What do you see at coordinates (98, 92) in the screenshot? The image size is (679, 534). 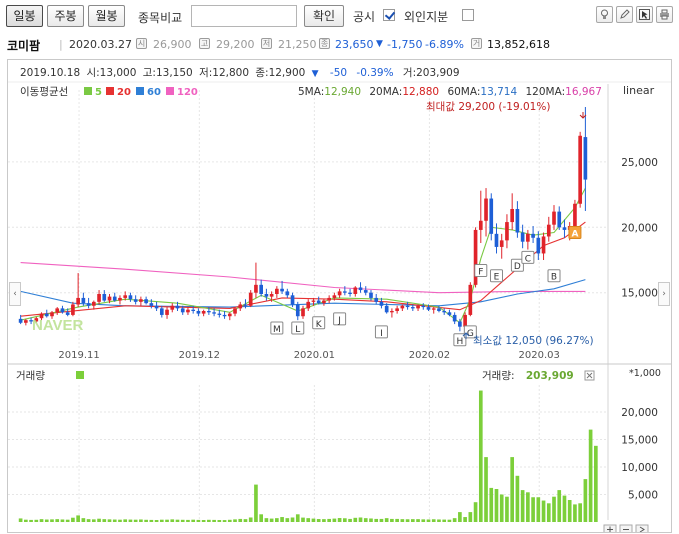 I see `ma-legend-label: 5` at bounding box center [98, 92].